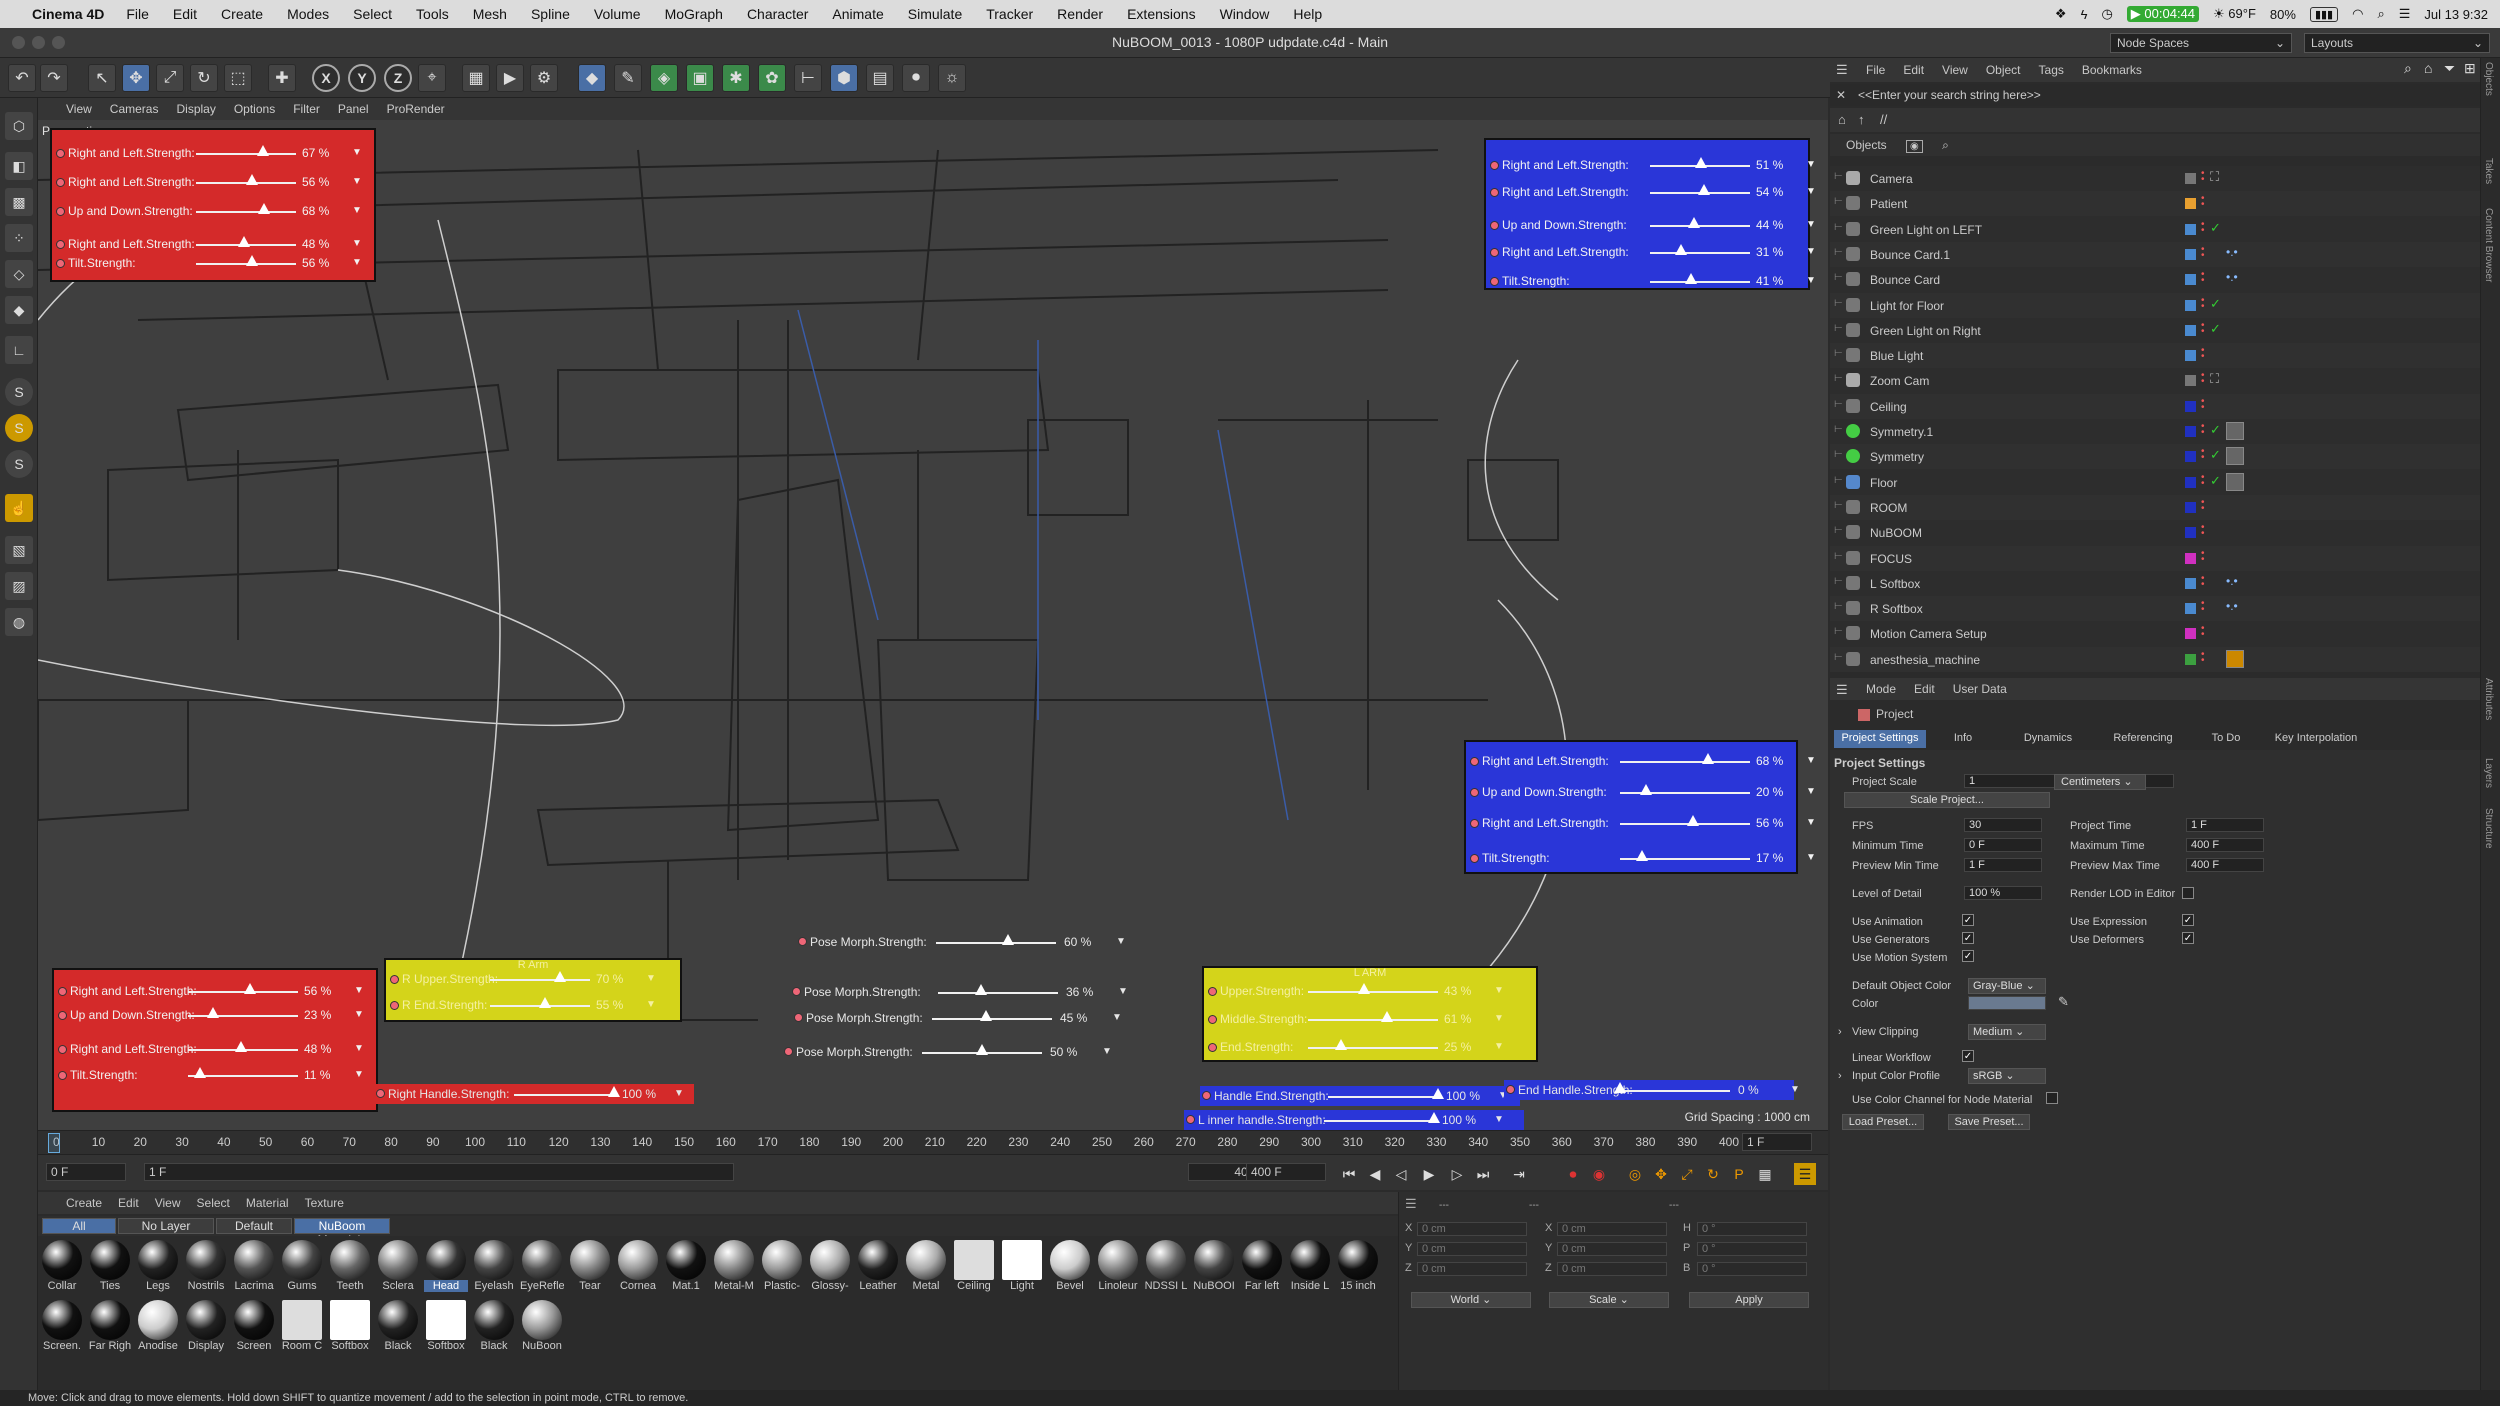  What do you see at coordinates (2112, 70) in the screenshot?
I see `object-menu-bookmarks: Bookmarks` at bounding box center [2112, 70].